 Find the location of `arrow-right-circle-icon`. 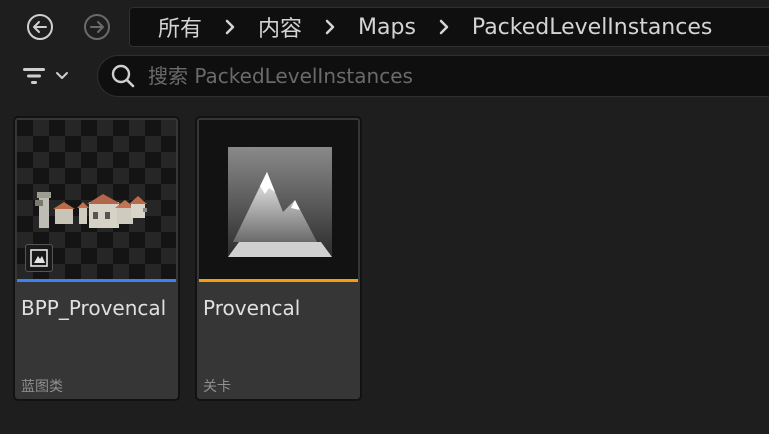

arrow-right-circle-icon is located at coordinates (97, 27).